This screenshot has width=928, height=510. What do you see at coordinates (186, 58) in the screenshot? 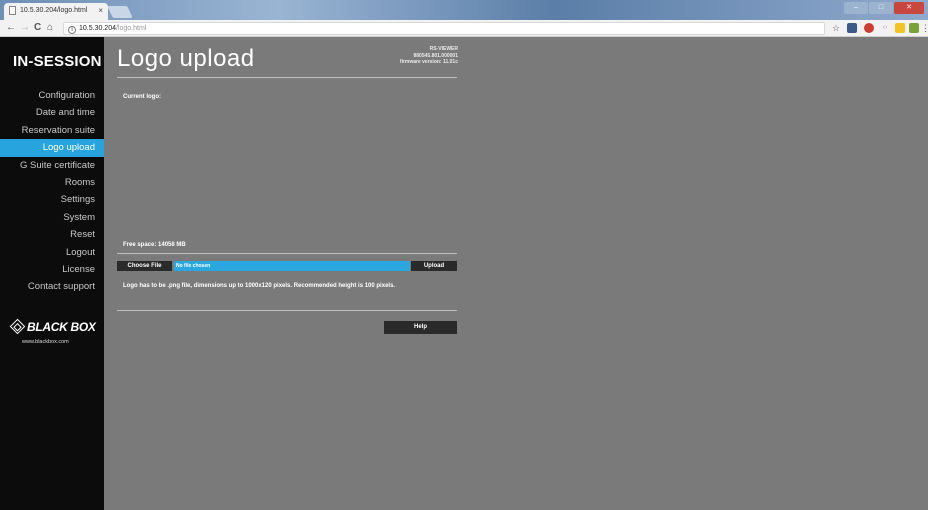
I see `page-title: Logo upload` at bounding box center [186, 58].